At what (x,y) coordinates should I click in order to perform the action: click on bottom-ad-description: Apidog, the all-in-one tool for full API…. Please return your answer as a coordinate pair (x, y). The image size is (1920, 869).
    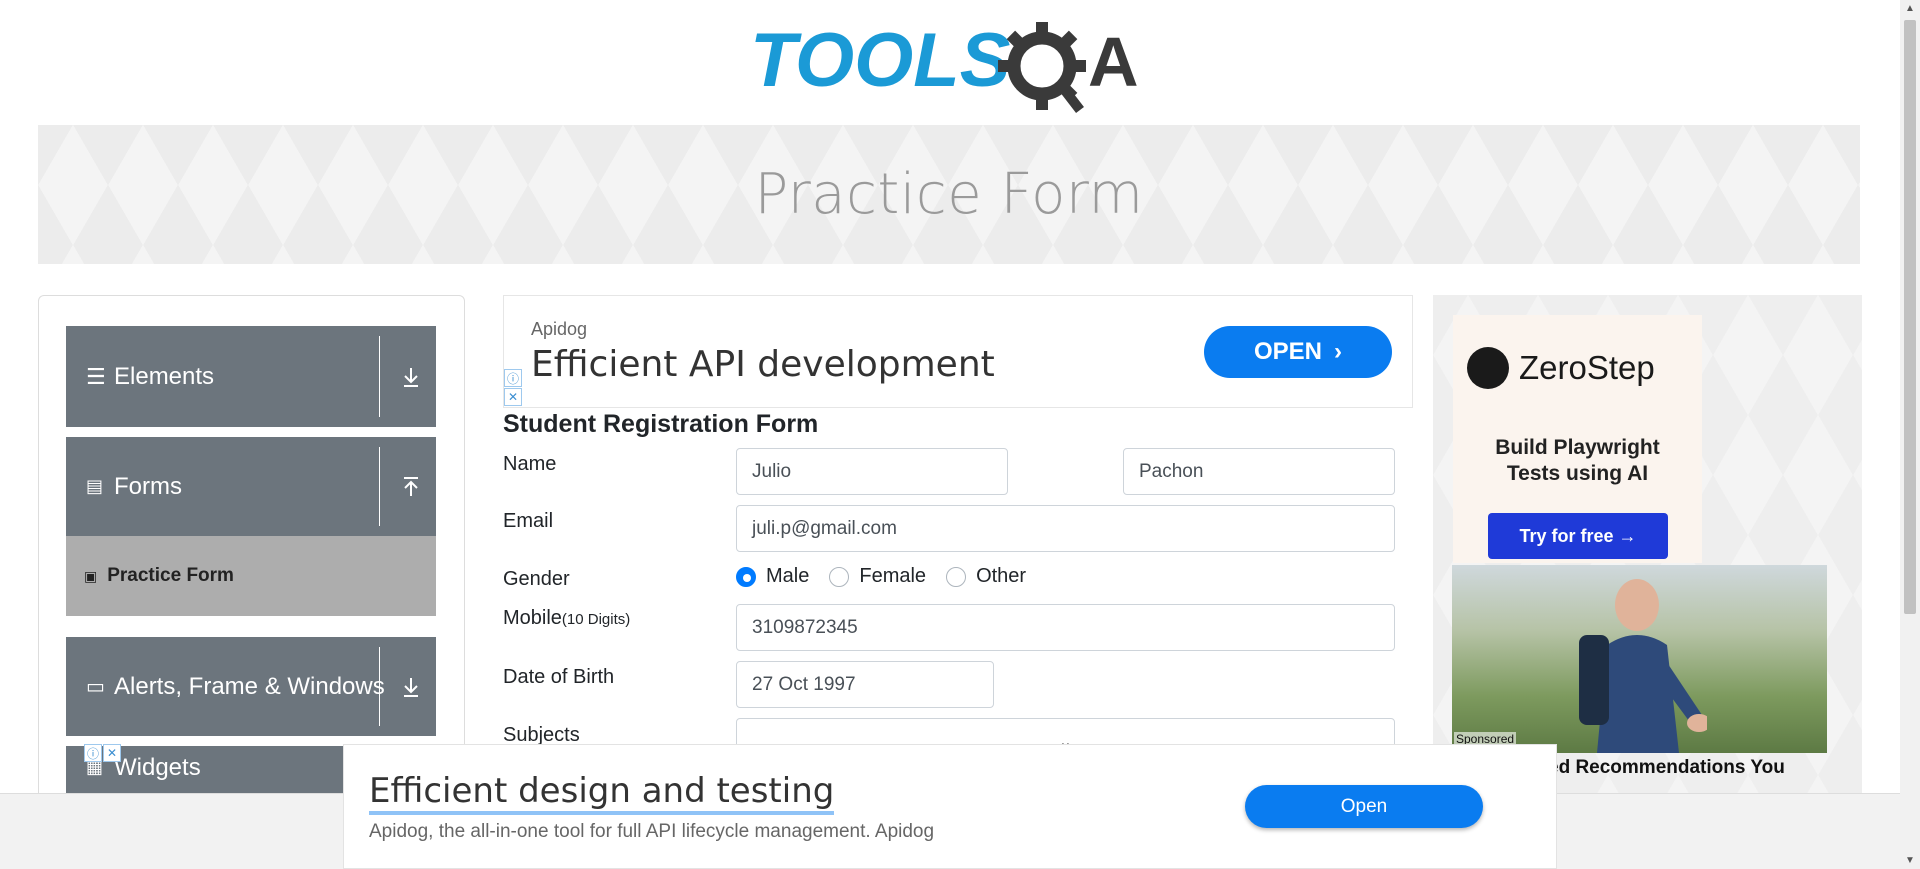
    Looking at the image, I should click on (652, 831).